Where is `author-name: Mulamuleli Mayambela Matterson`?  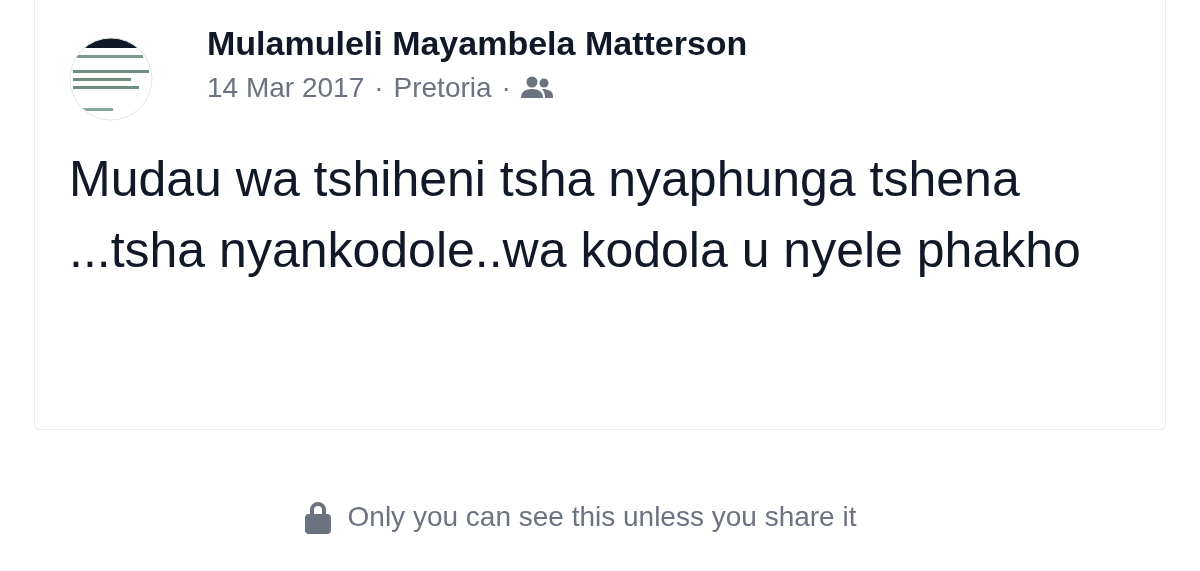
author-name: Mulamuleli Mayambela Matterson is located at coordinates (477, 43).